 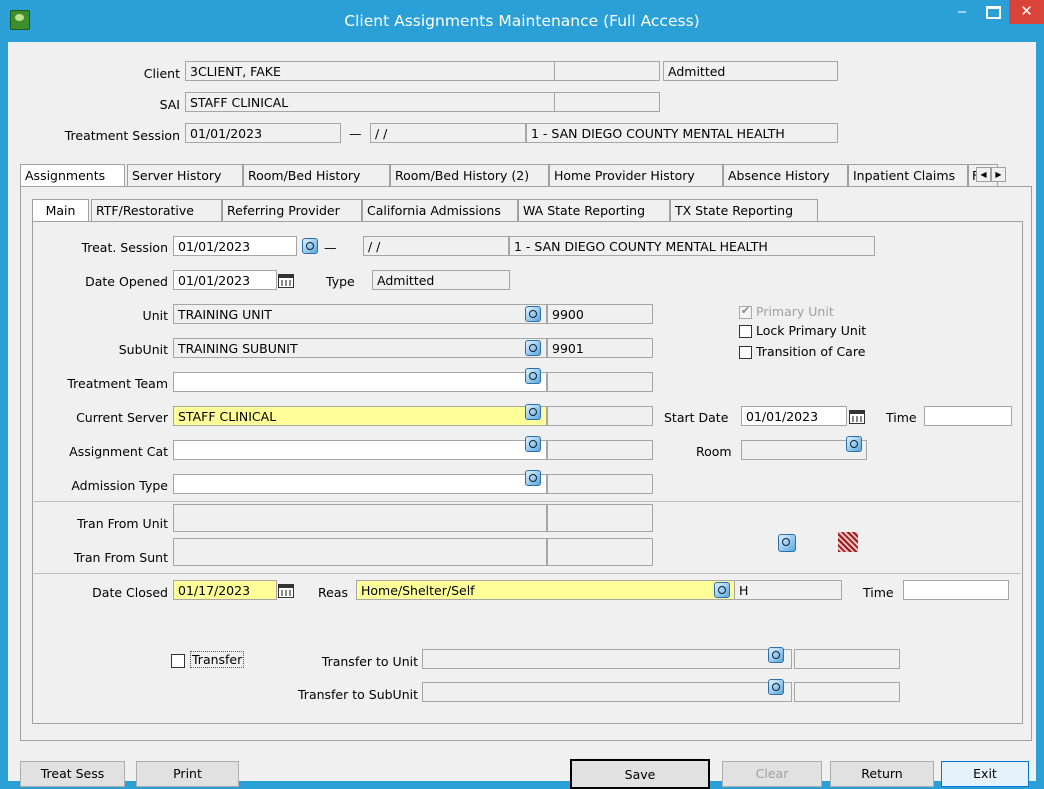 What do you see at coordinates (119, 485) in the screenshot?
I see `admission-type-label: Admission Type` at bounding box center [119, 485].